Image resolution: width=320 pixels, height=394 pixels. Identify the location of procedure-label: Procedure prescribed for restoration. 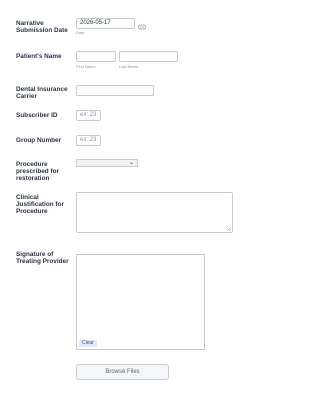
(37, 172).